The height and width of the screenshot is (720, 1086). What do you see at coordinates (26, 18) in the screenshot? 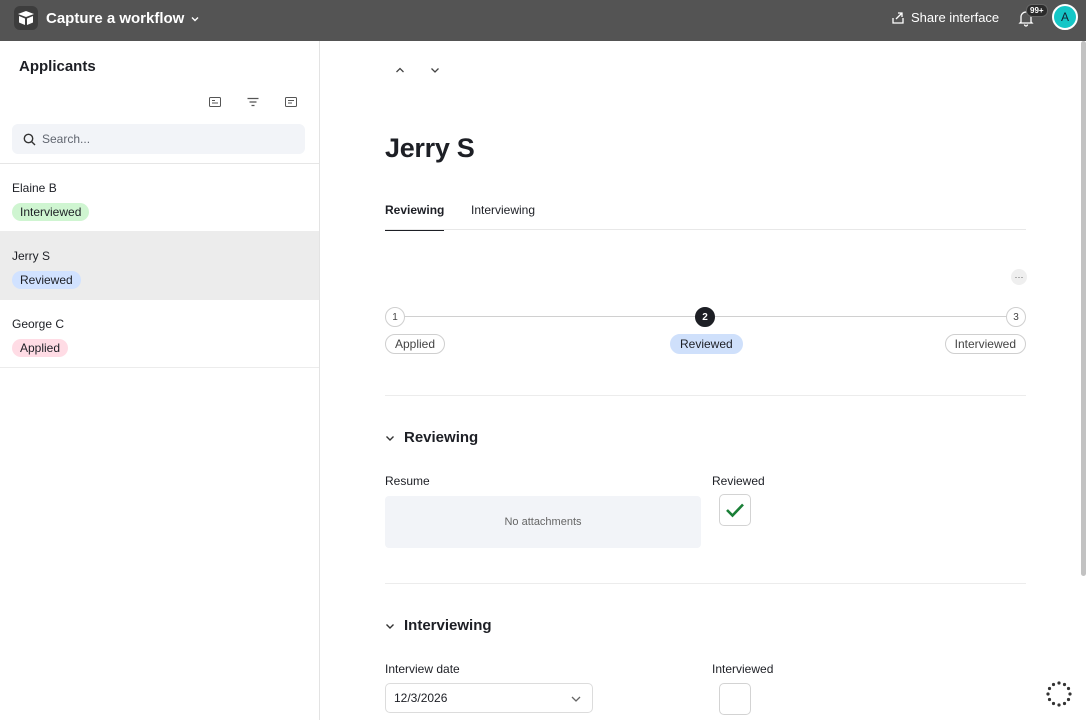
I see `app-logo-icon` at bounding box center [26, 18].